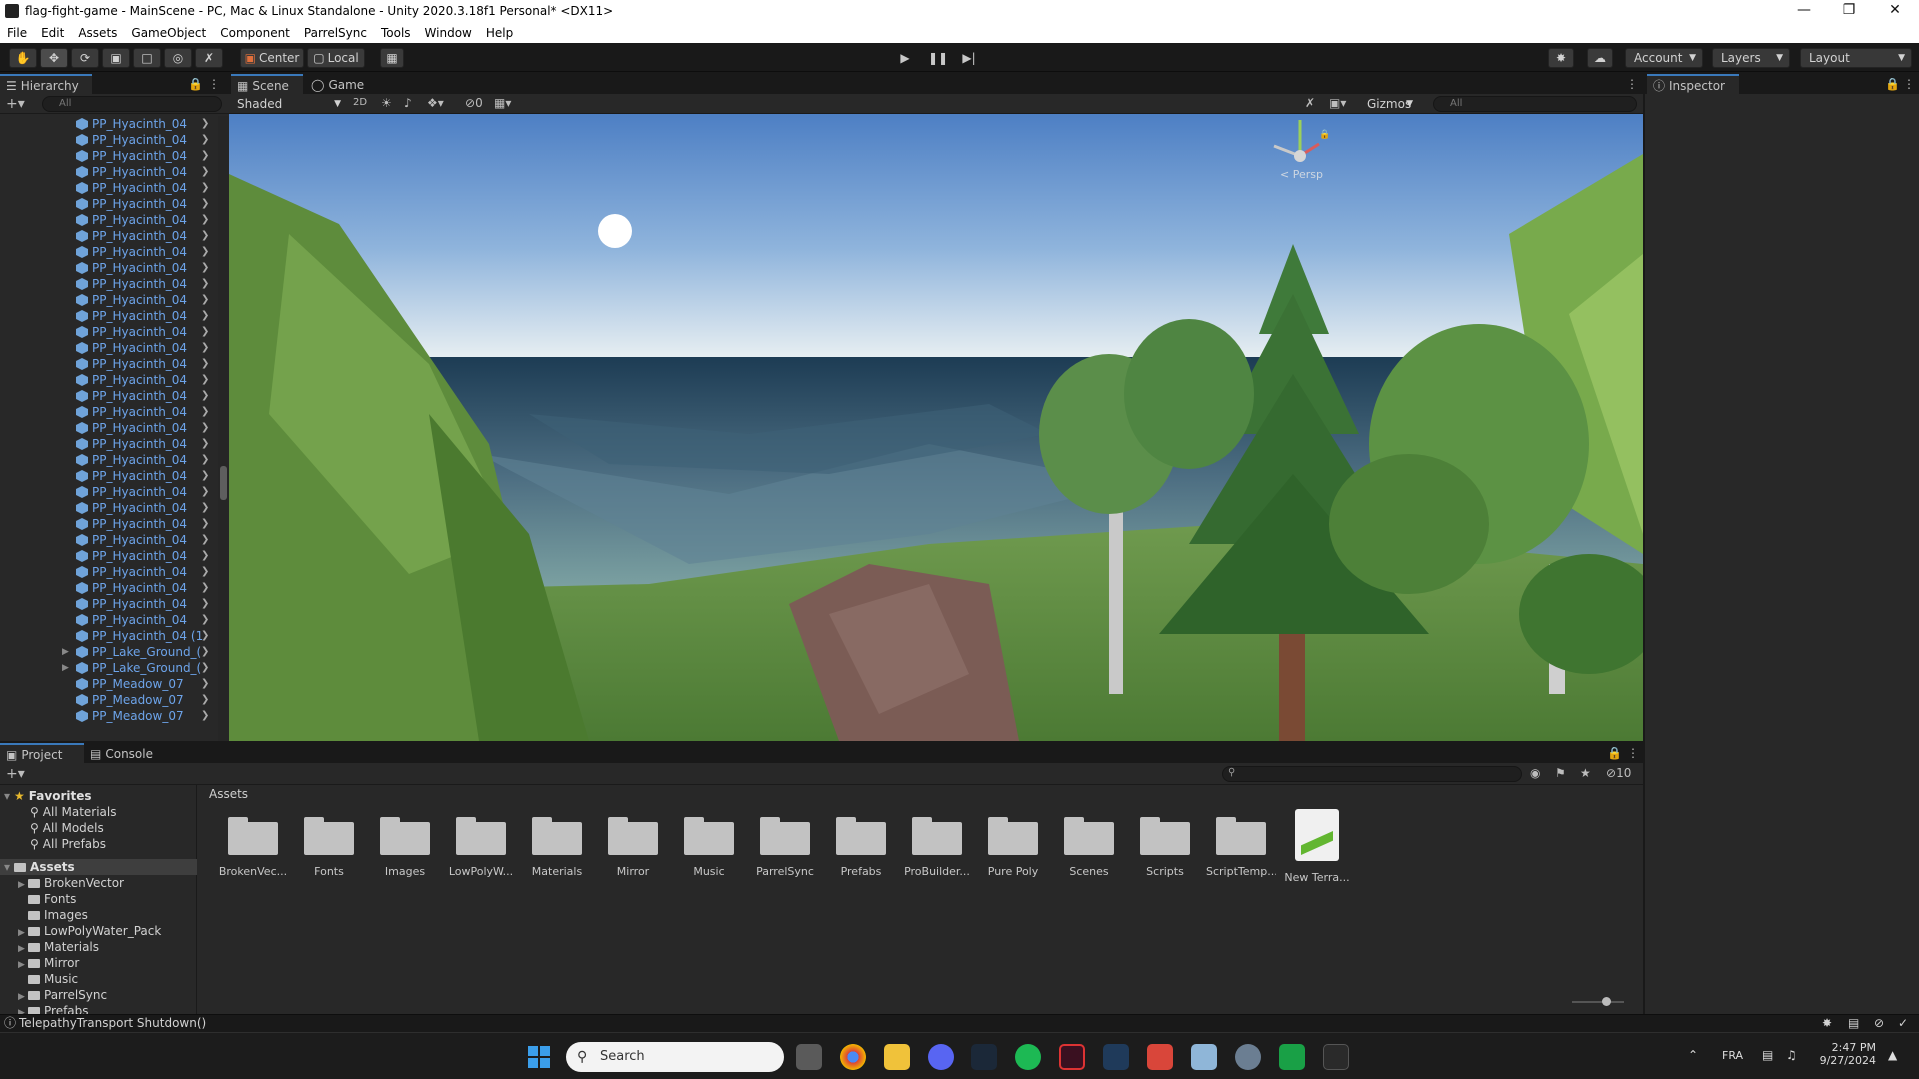  I want to click on hierarchy-search-input: All, so click(132, 104).